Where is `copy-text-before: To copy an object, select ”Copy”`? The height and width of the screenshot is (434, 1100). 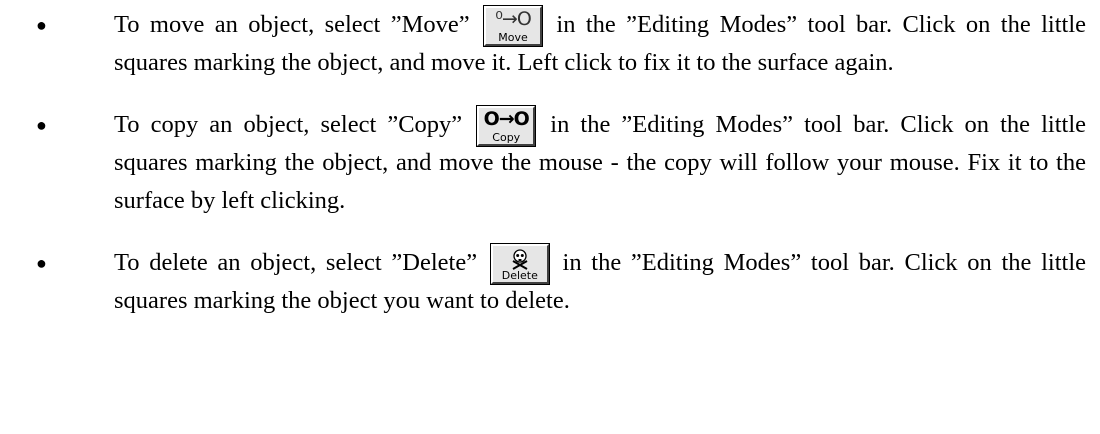
copy-text-before: To copy an object, select ”Copy” is located at coordinates (288, 124).